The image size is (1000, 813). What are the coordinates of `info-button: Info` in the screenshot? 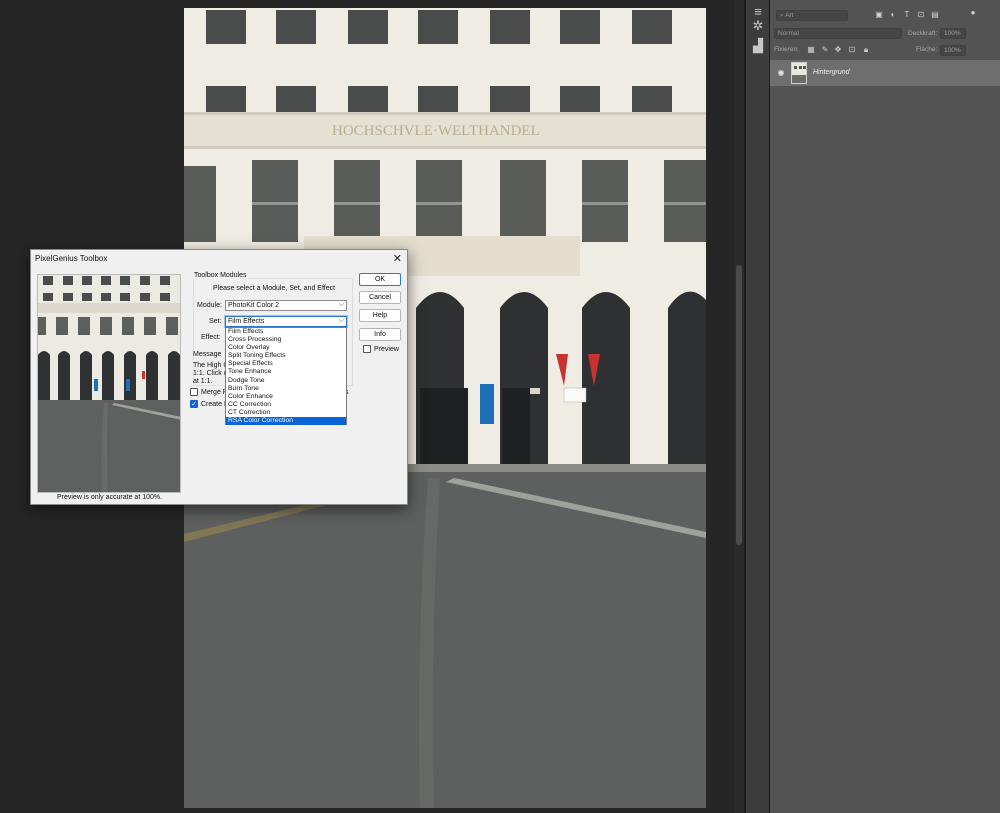 It's located at (380, 334).